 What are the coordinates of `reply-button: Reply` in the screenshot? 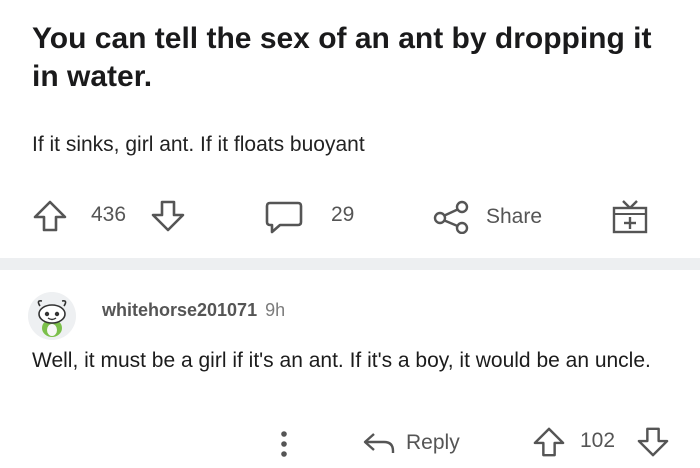 It's located at (411, 443).